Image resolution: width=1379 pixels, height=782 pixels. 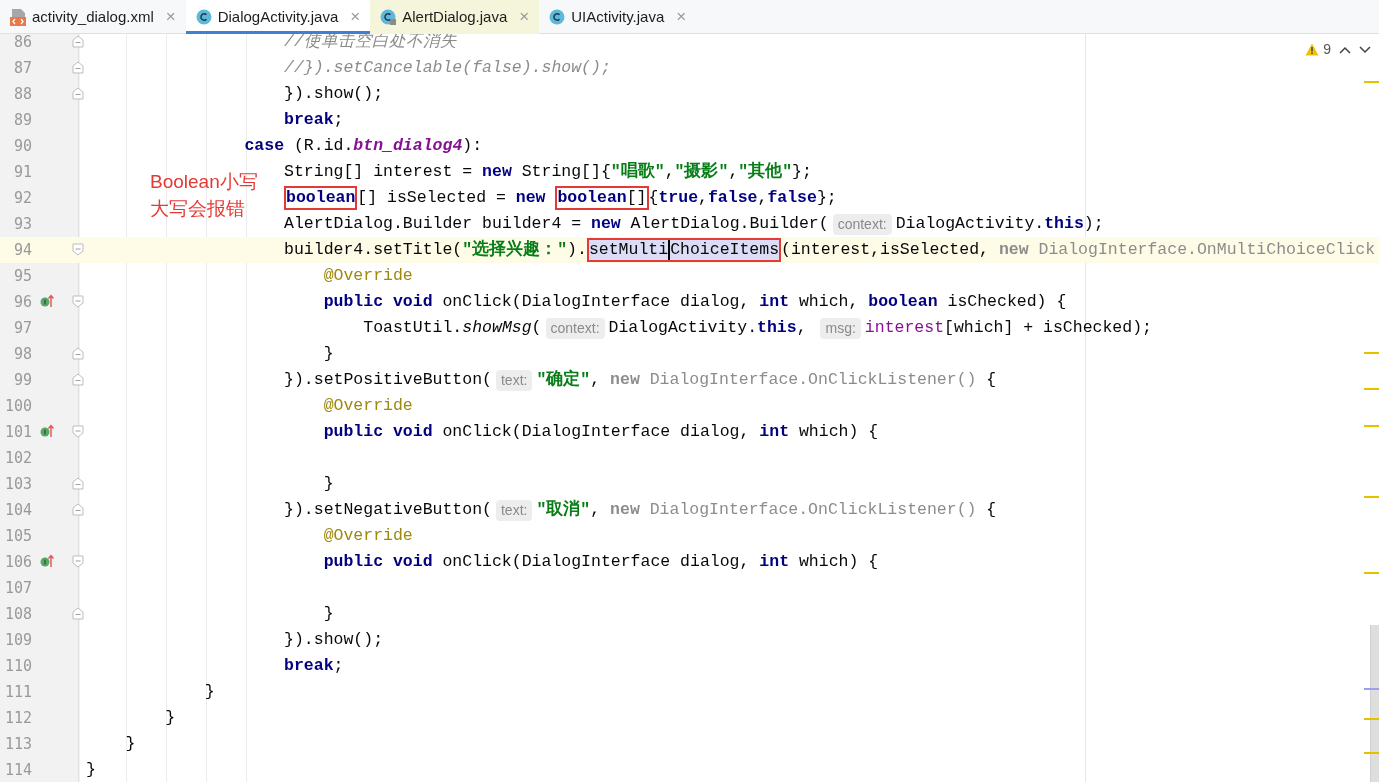 I want to click on line-number: 105, so click(x=17, y=536).